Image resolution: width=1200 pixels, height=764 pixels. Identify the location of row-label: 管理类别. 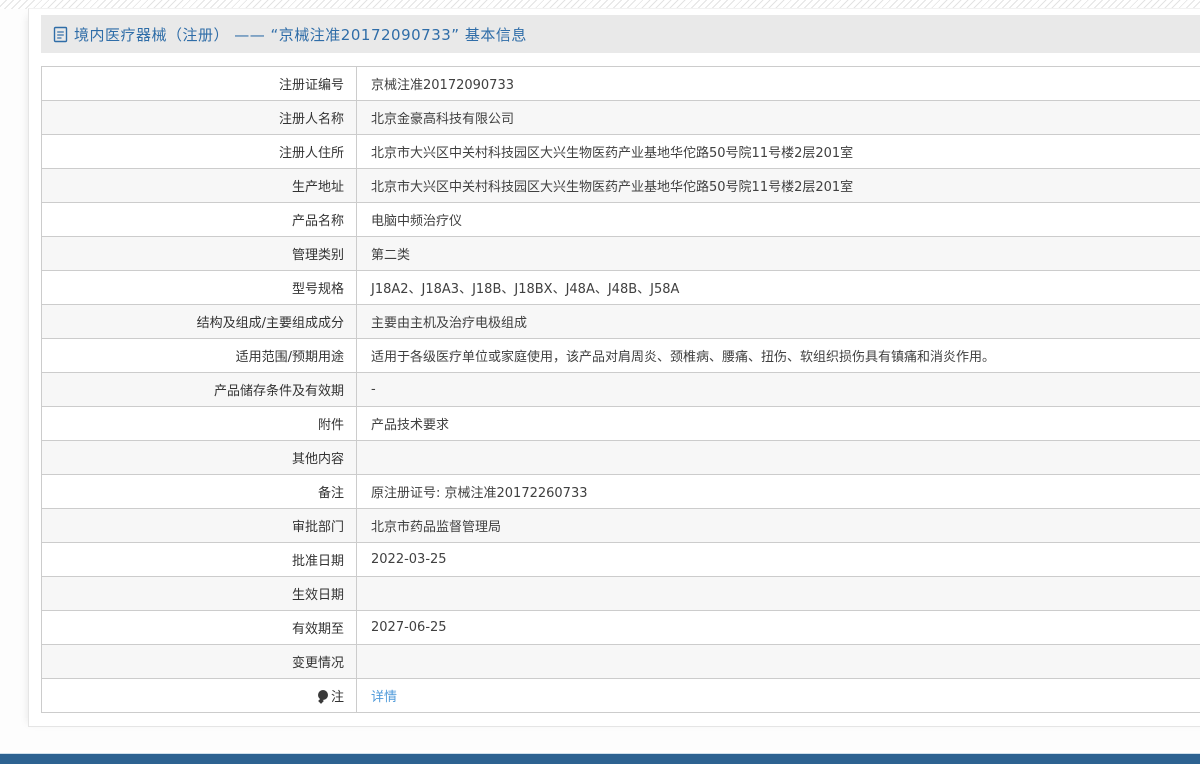
(199, 253).